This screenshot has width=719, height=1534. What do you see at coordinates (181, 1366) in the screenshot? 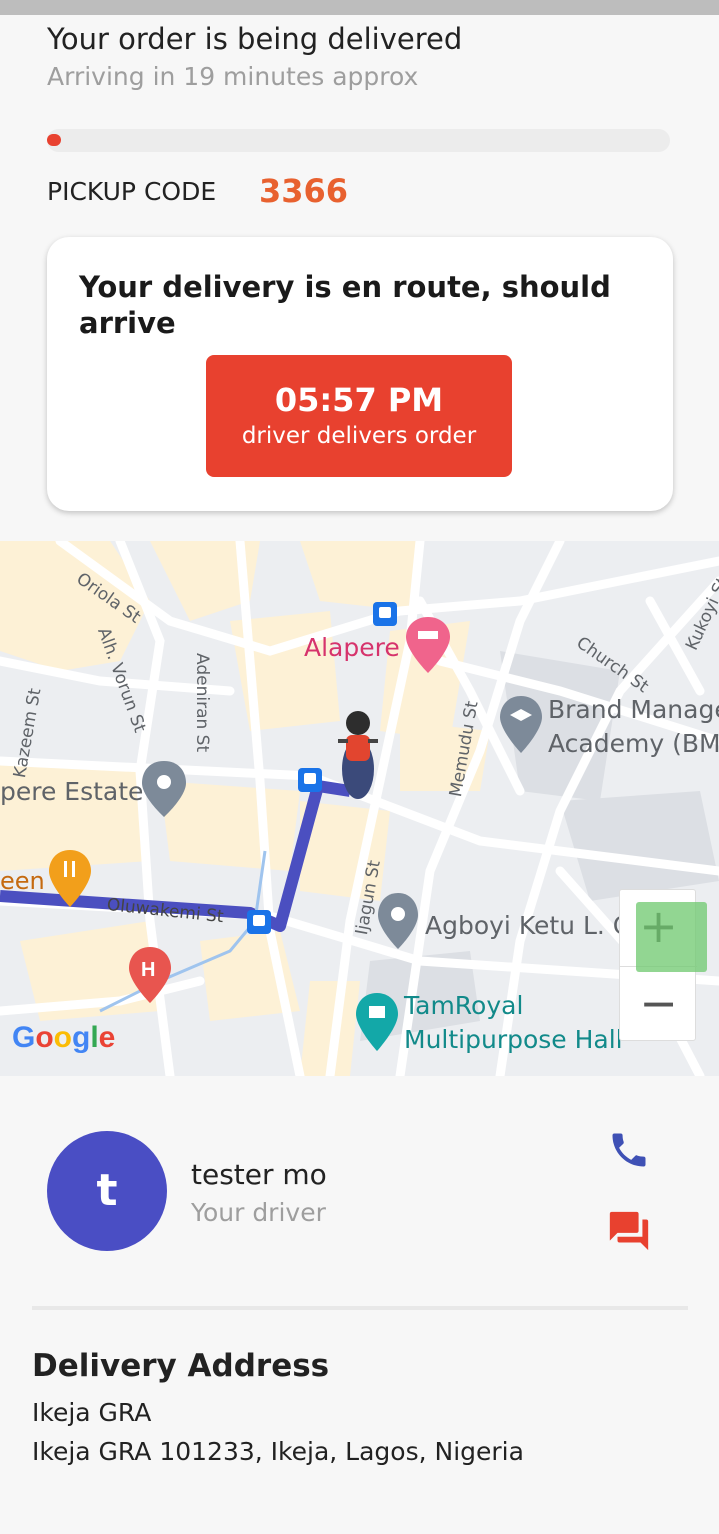
I see `delivery-address-title: Delivery Address` at bounding box center [181, 1366].